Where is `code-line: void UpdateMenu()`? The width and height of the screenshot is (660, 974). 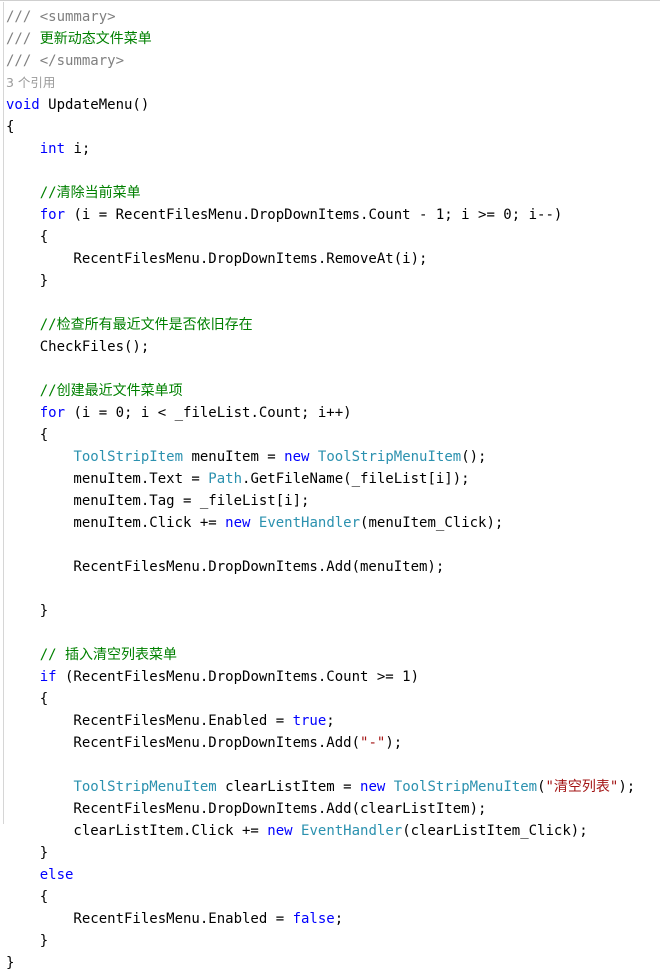
code-line: void UpdateMenu() is located at coordinates (333, 105).